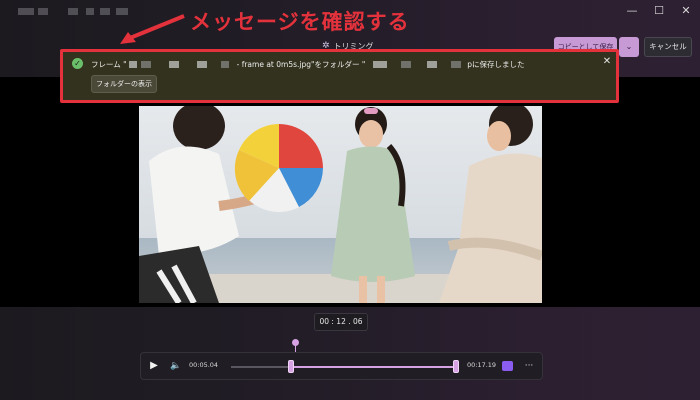  Describe the element at coordinates (341, 322) in the screenshot. I see `timecode-display: 00 : 12 . 06` at that location.